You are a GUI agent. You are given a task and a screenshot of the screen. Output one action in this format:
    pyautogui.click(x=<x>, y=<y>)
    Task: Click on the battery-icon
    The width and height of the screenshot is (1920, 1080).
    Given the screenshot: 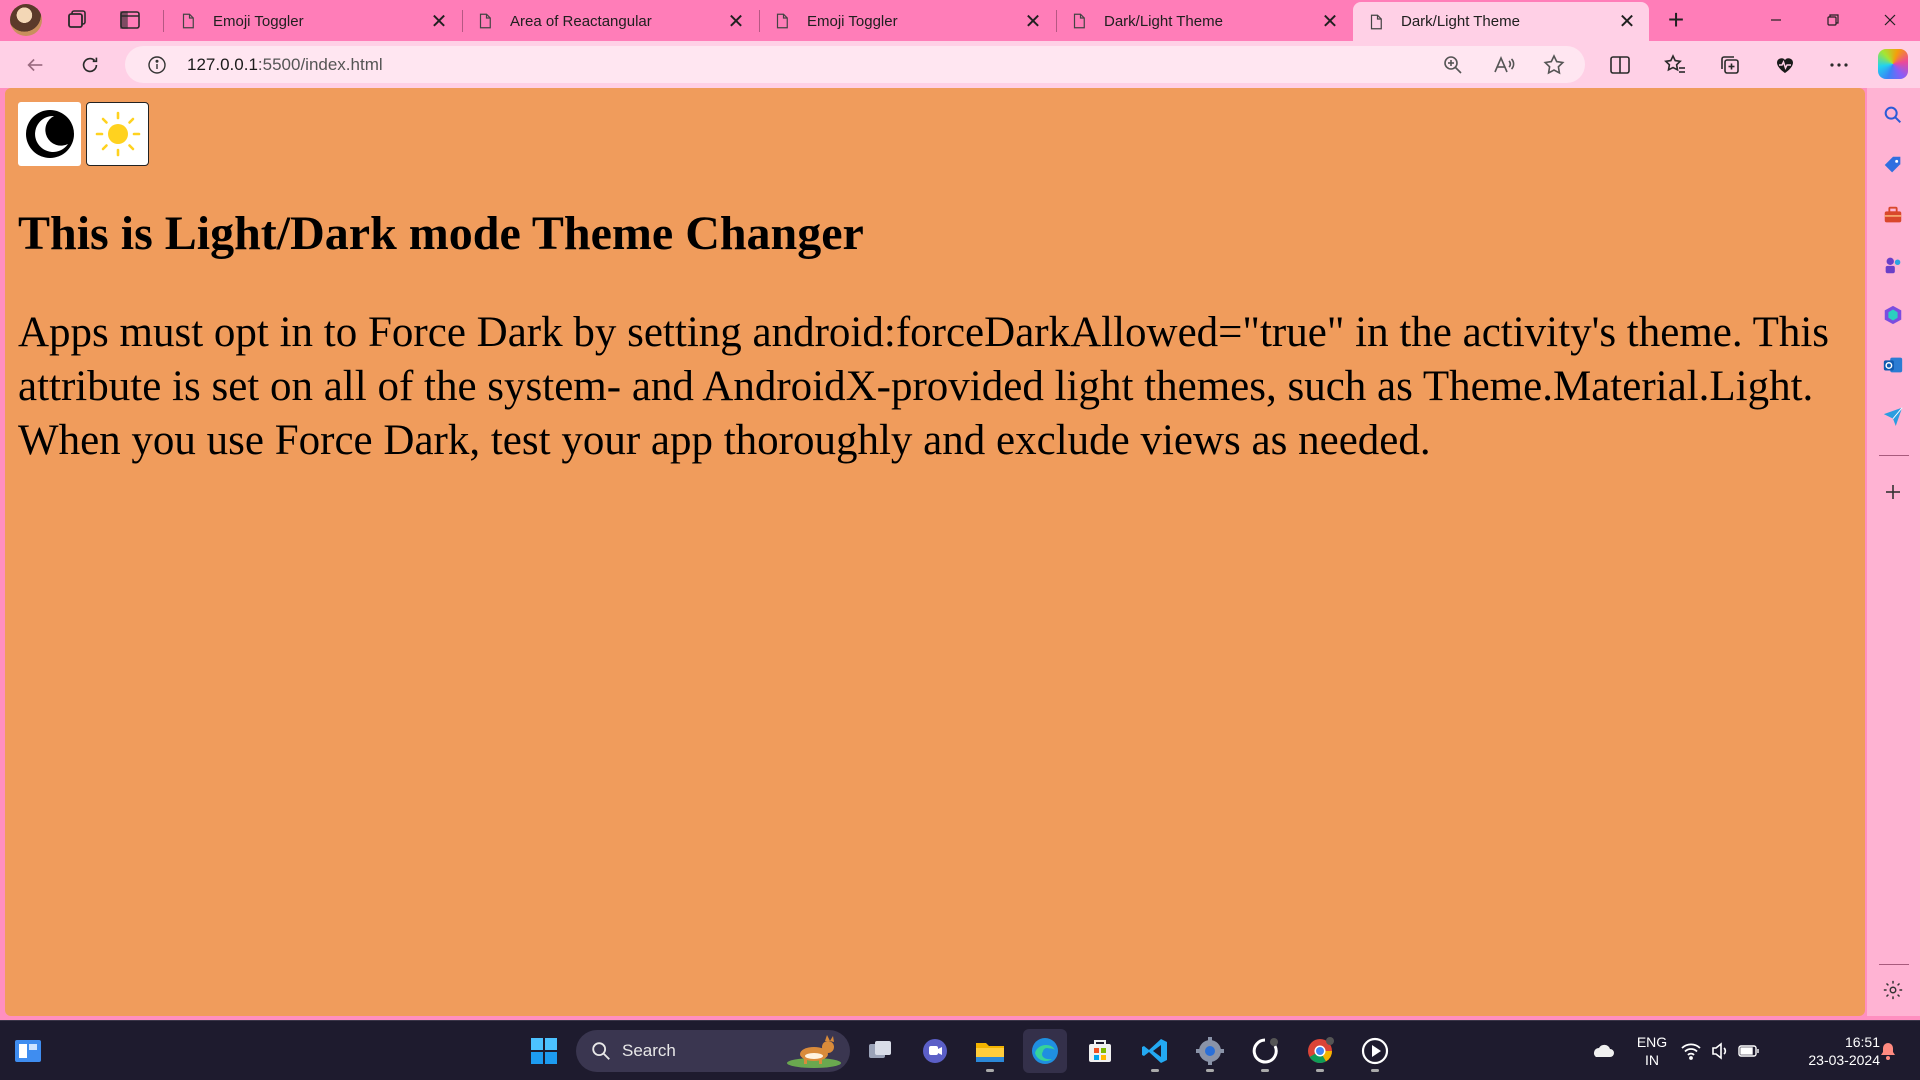 What is the action you would take?
    pyautogui.click(x=1748, y=1051)
    